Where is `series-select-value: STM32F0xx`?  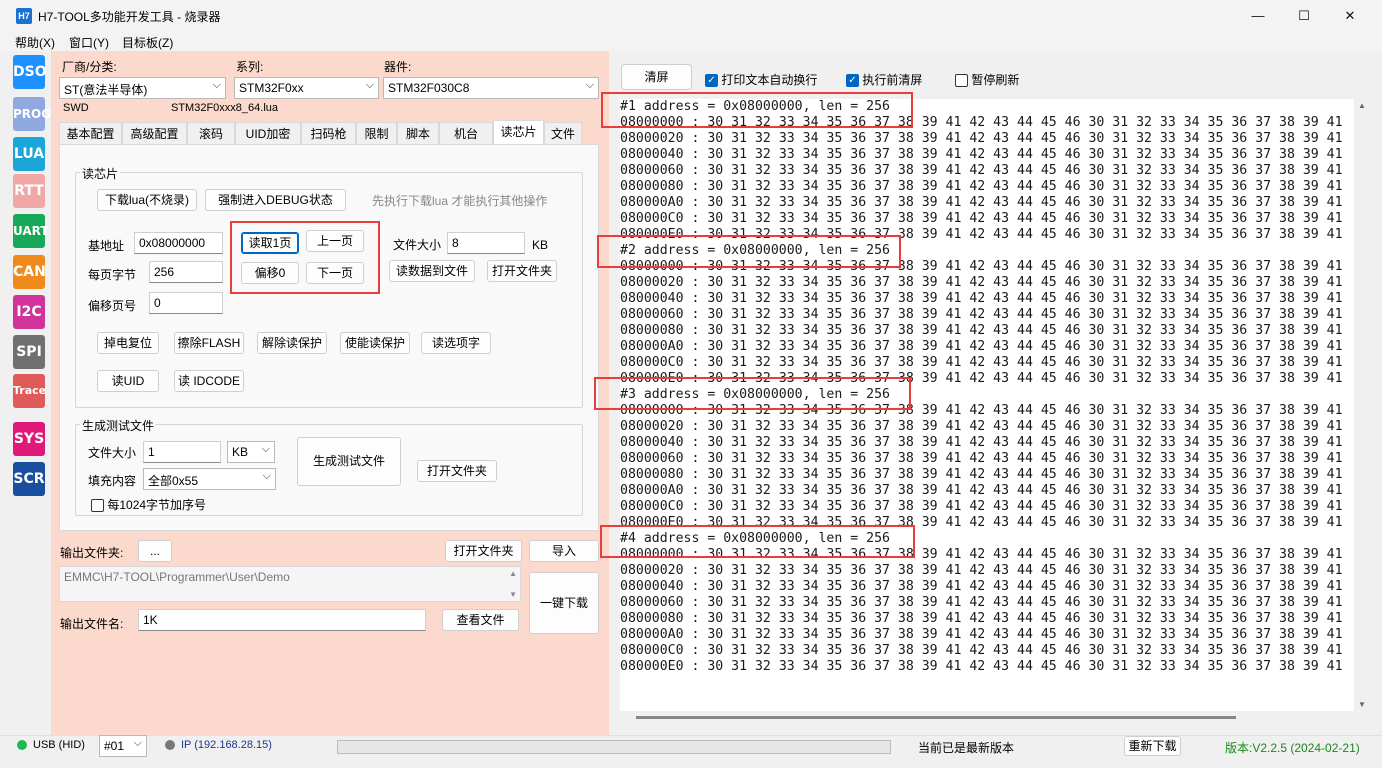
series-select-value: STM32F0xx is located at coordinates (271, 88).